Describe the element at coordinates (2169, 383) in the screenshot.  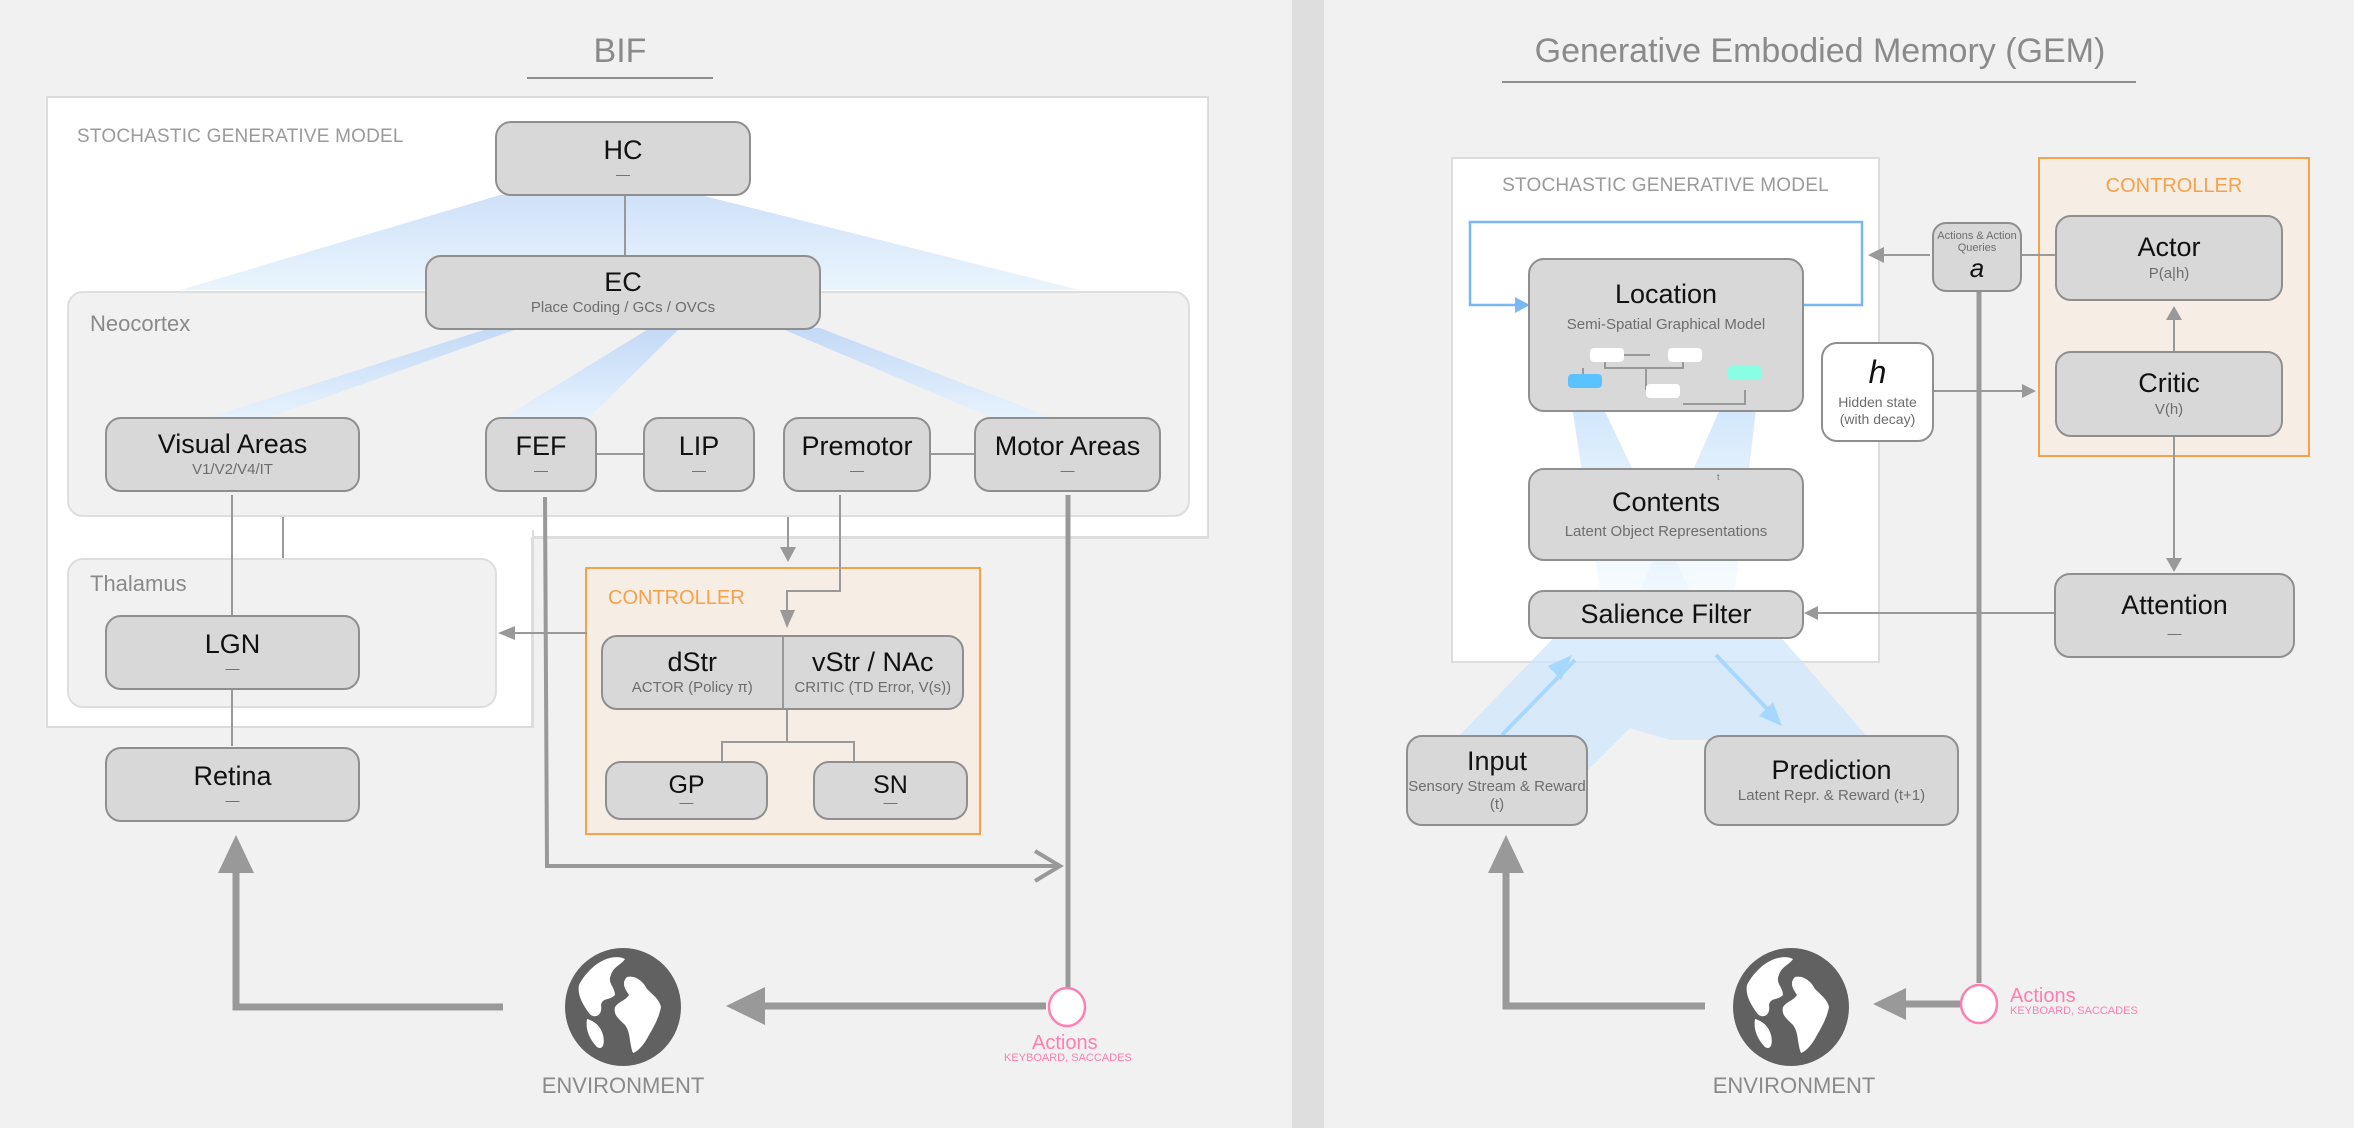
I see `node-critic-name: Critic` at that location.